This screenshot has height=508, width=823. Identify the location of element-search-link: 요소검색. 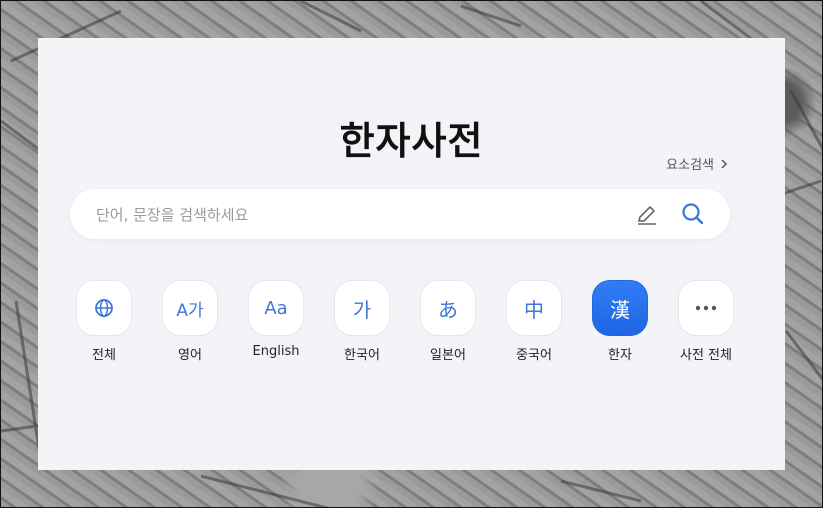
(698, 163).